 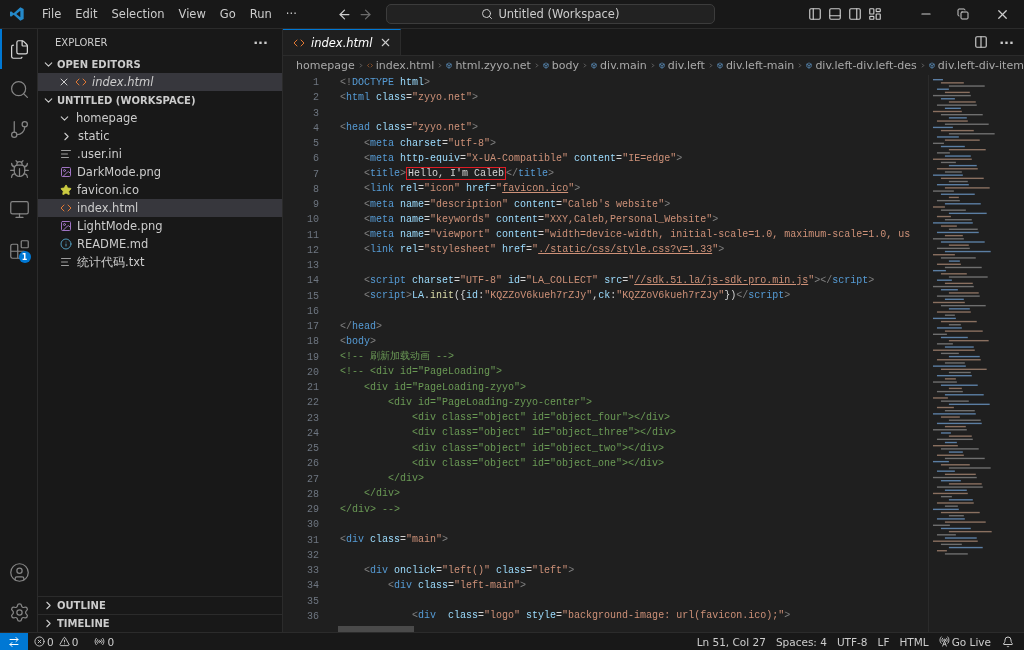 What do you see at coordinates (801, 641) in the screenshot?
I see `status-item: Spaces: 4` at bounding box center [801, 641].